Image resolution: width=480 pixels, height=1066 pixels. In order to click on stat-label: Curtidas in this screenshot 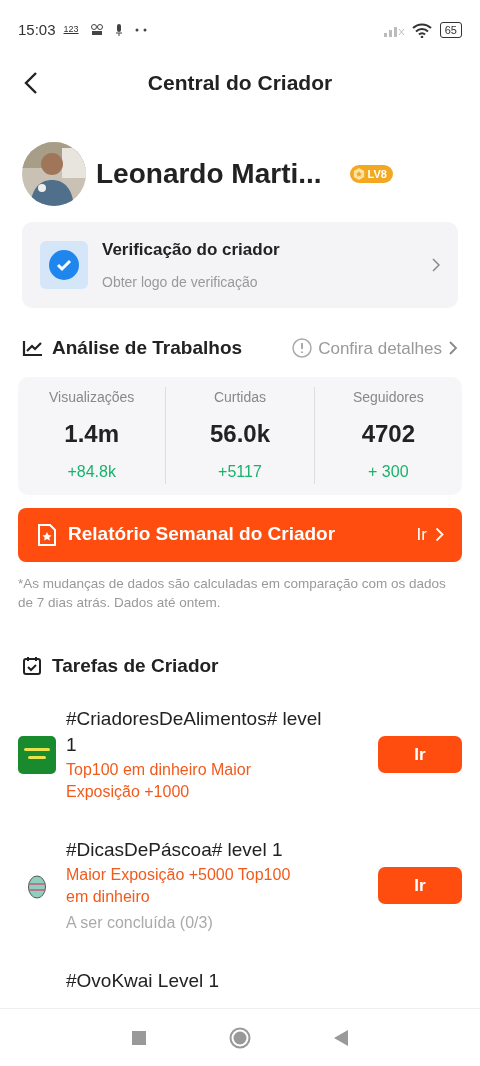, I will do `click(240, 397)`.